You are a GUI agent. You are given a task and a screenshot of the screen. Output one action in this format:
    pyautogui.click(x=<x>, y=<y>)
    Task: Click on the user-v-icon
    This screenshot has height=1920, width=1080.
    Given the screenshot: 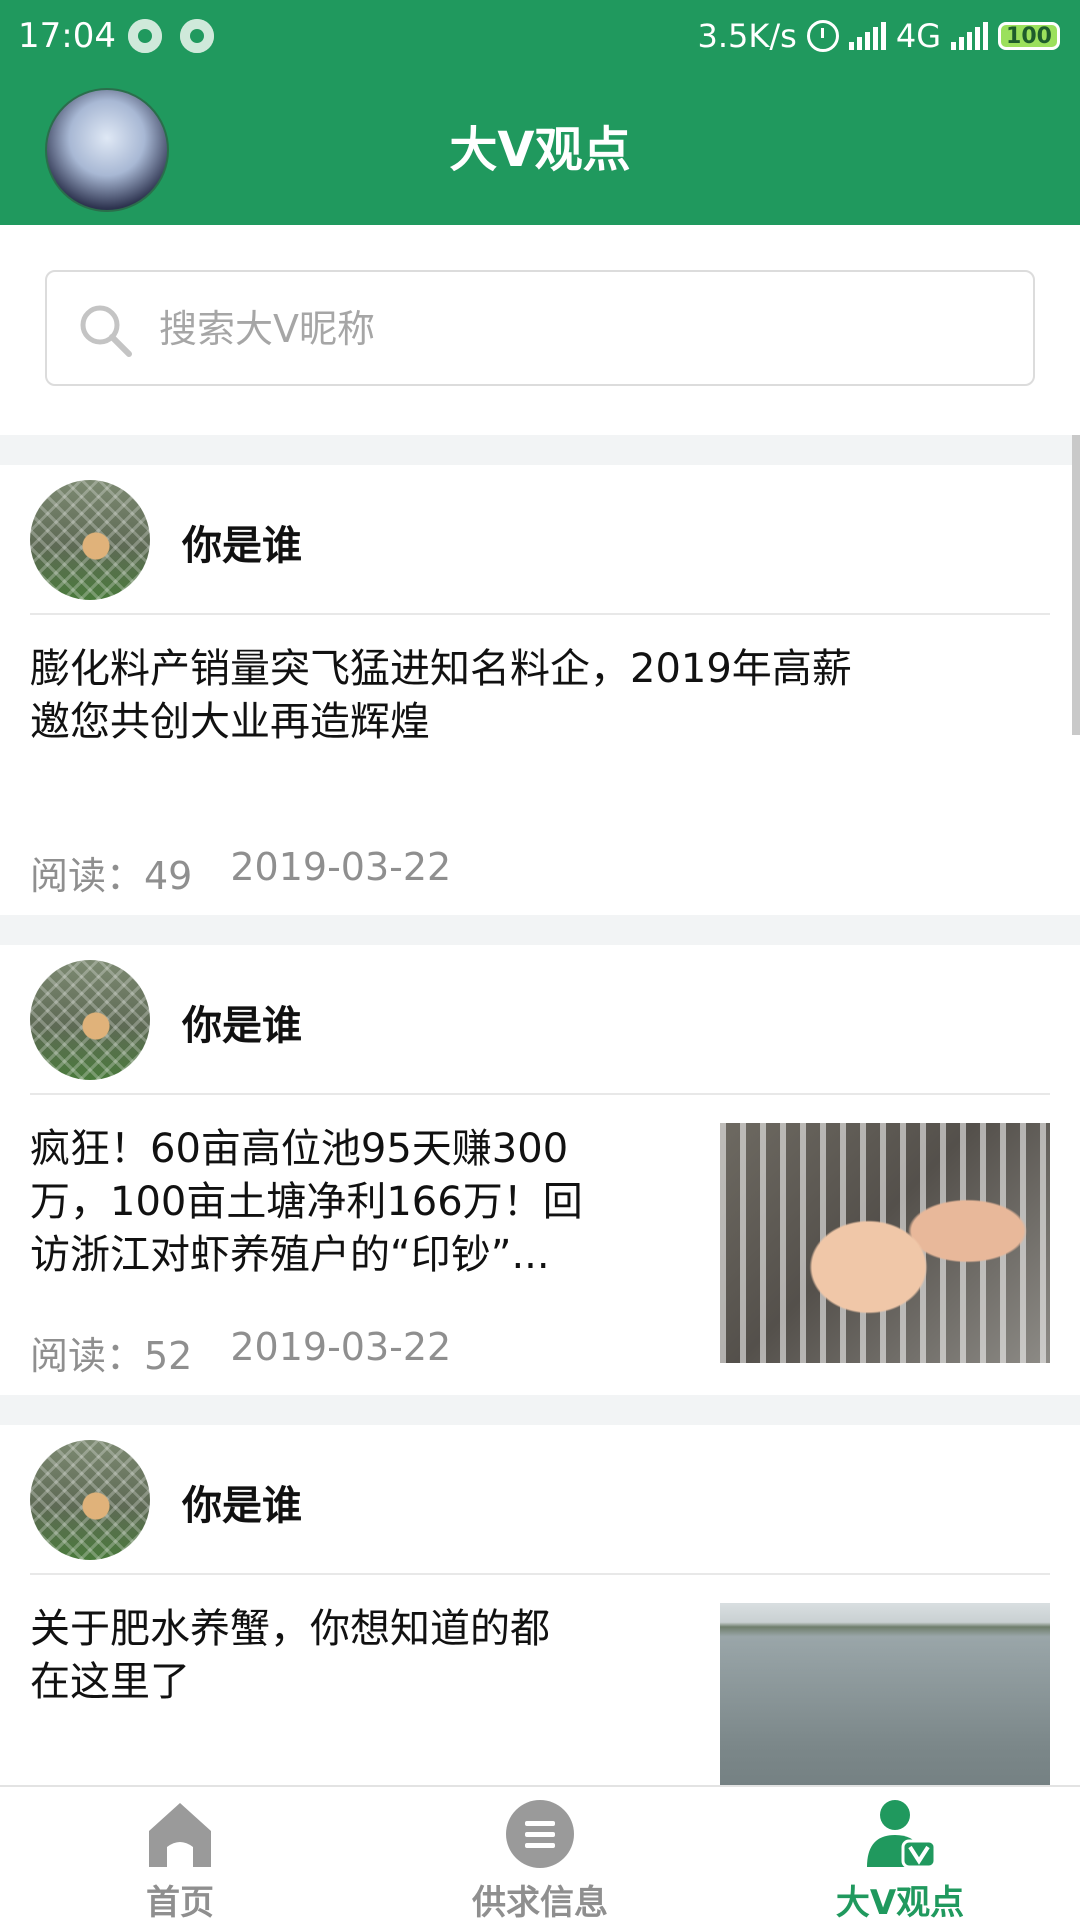 What is the action you would take?
    pyautogui.click(x=902, y=1834)
    